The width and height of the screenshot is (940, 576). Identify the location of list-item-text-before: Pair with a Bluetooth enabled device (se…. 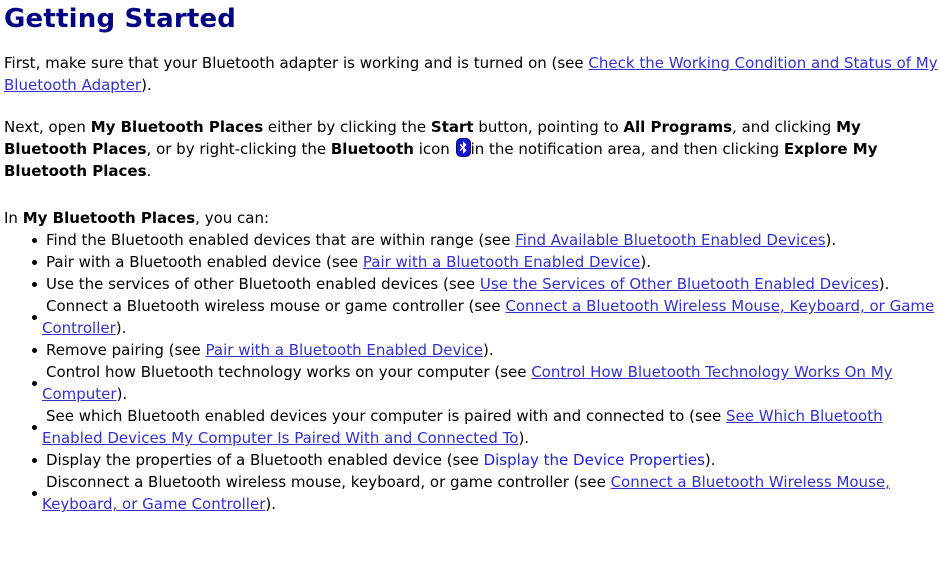
(204, 262).